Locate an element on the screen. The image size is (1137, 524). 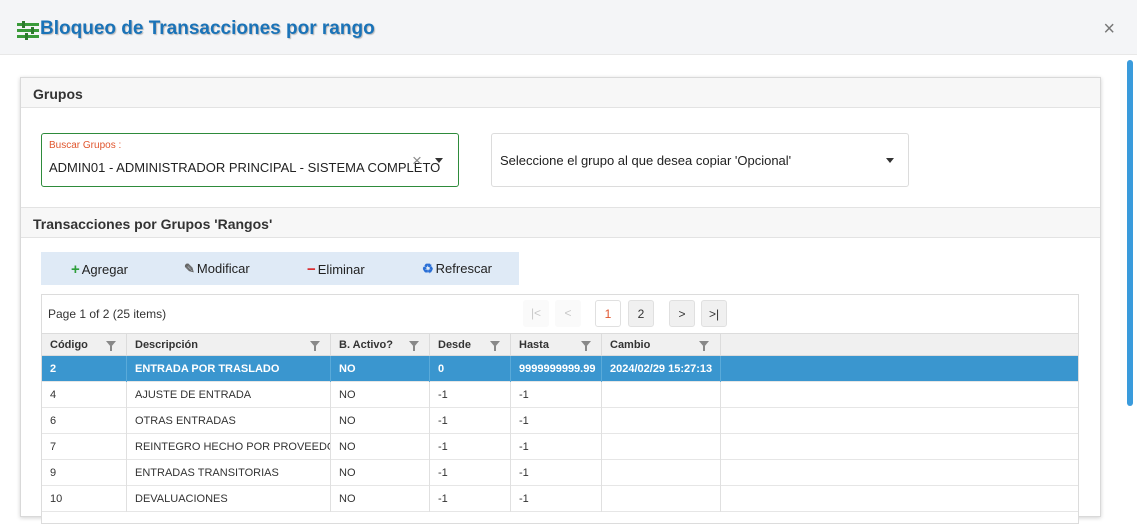
column-label: Desde is located at coordinates (455, 345).